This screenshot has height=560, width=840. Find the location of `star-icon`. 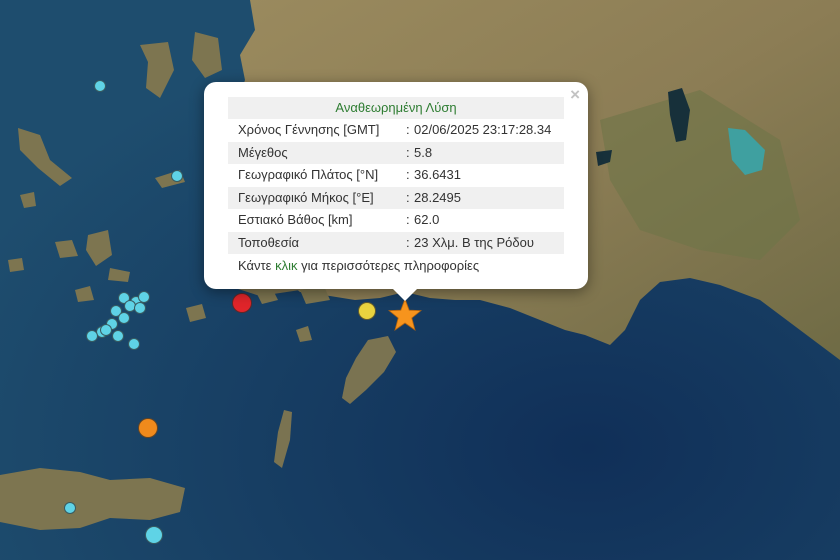

star-icon is located at coordinates (405, 315).